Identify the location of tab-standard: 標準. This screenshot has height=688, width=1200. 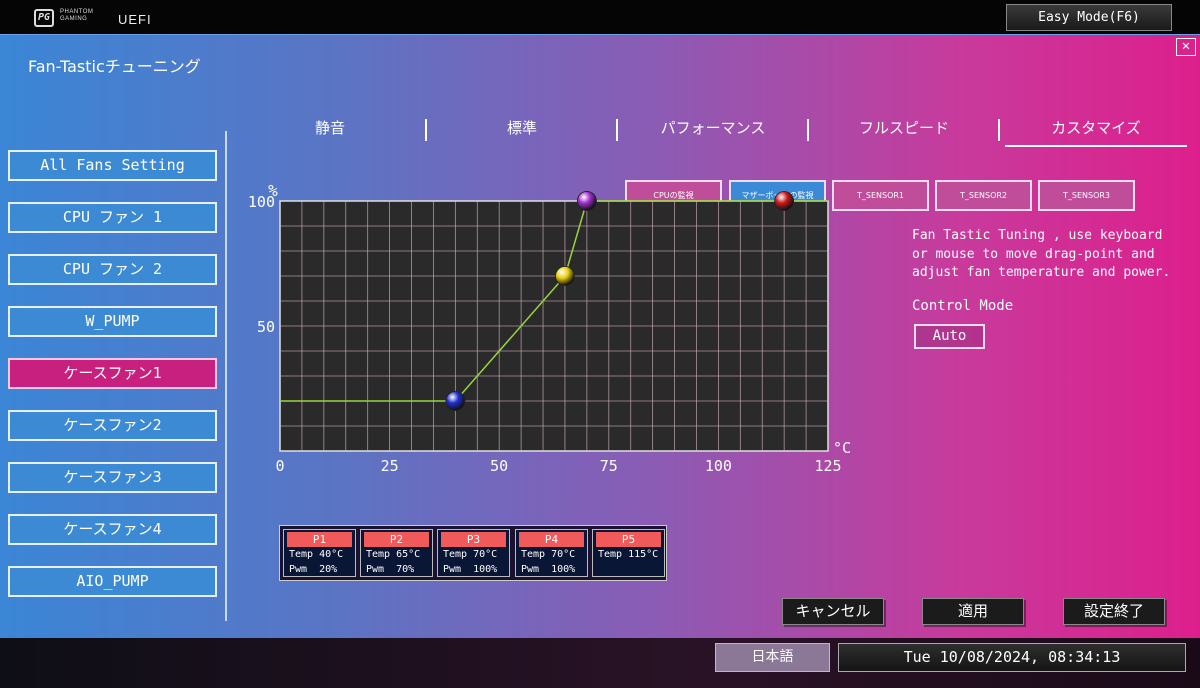
(522, 129).